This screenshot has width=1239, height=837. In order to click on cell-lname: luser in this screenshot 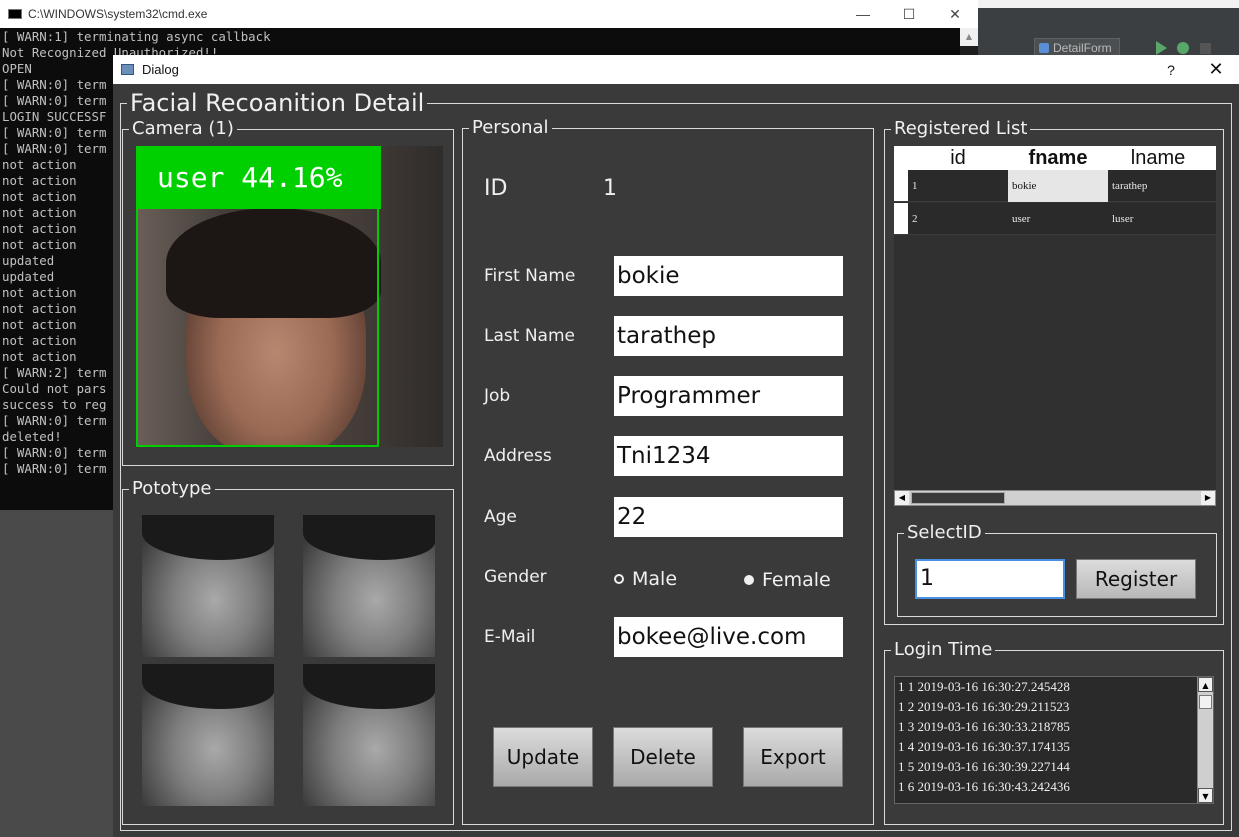, I will do `click(1158, 219)`.